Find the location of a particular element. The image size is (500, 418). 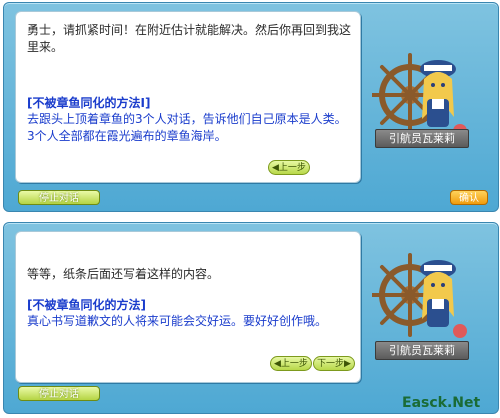

next-button: 下一步▶ is located at coordinates (334, 363).